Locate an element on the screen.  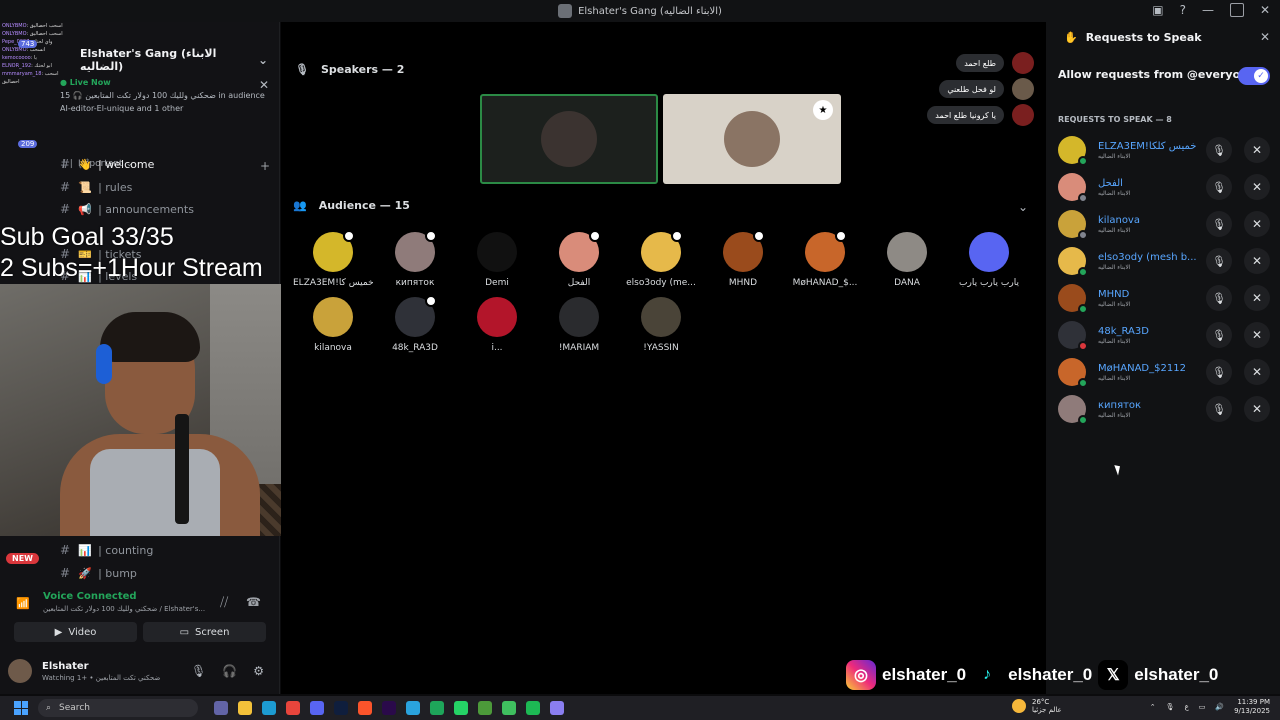
audience-member: !YASSIN is located at coordinates (661, 325).